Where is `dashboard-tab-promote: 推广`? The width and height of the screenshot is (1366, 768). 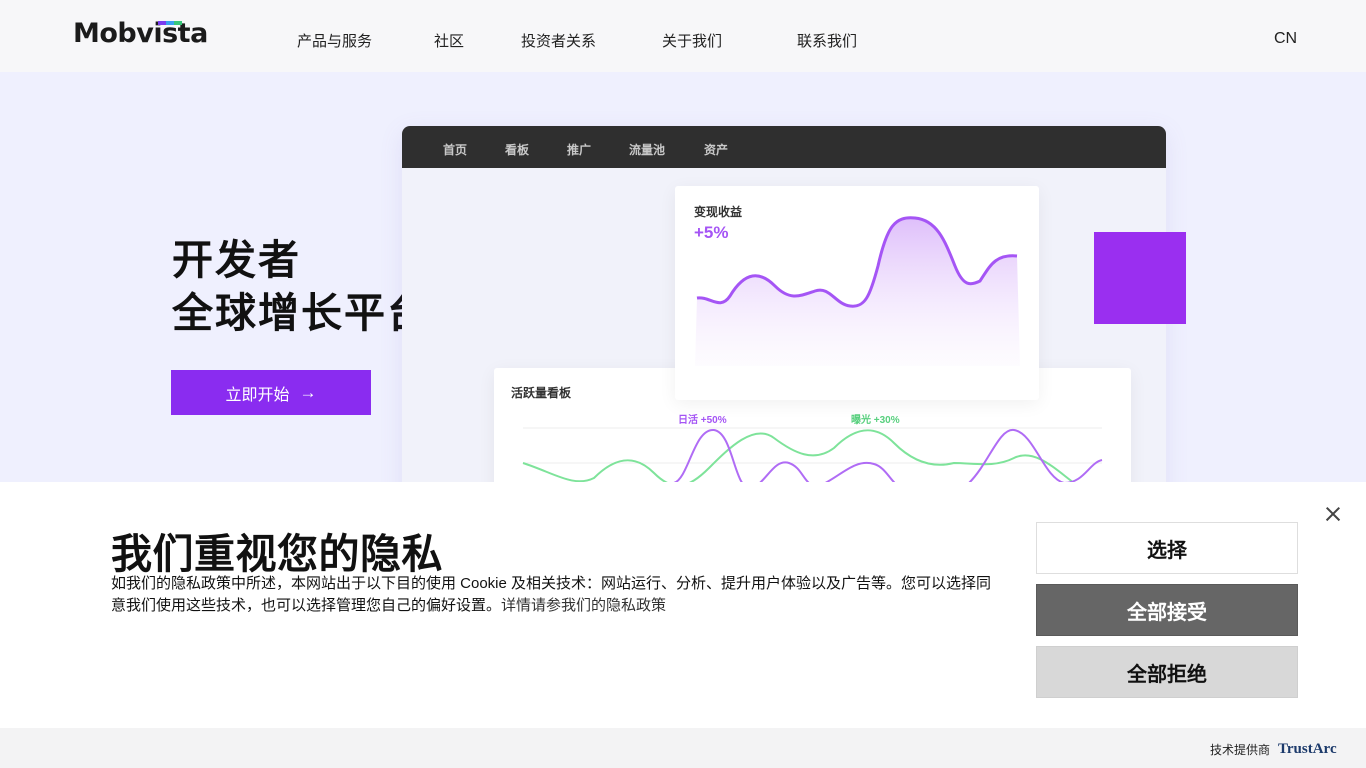 dashboard-tab-promote: 推广 is located at coordinates (579, 150).